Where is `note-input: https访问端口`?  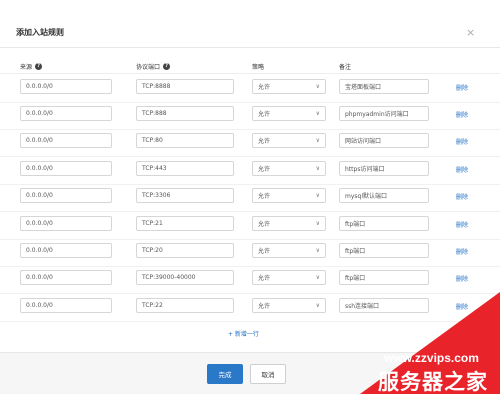 note-input: https访问端口 is located at coordinates (384, 168).